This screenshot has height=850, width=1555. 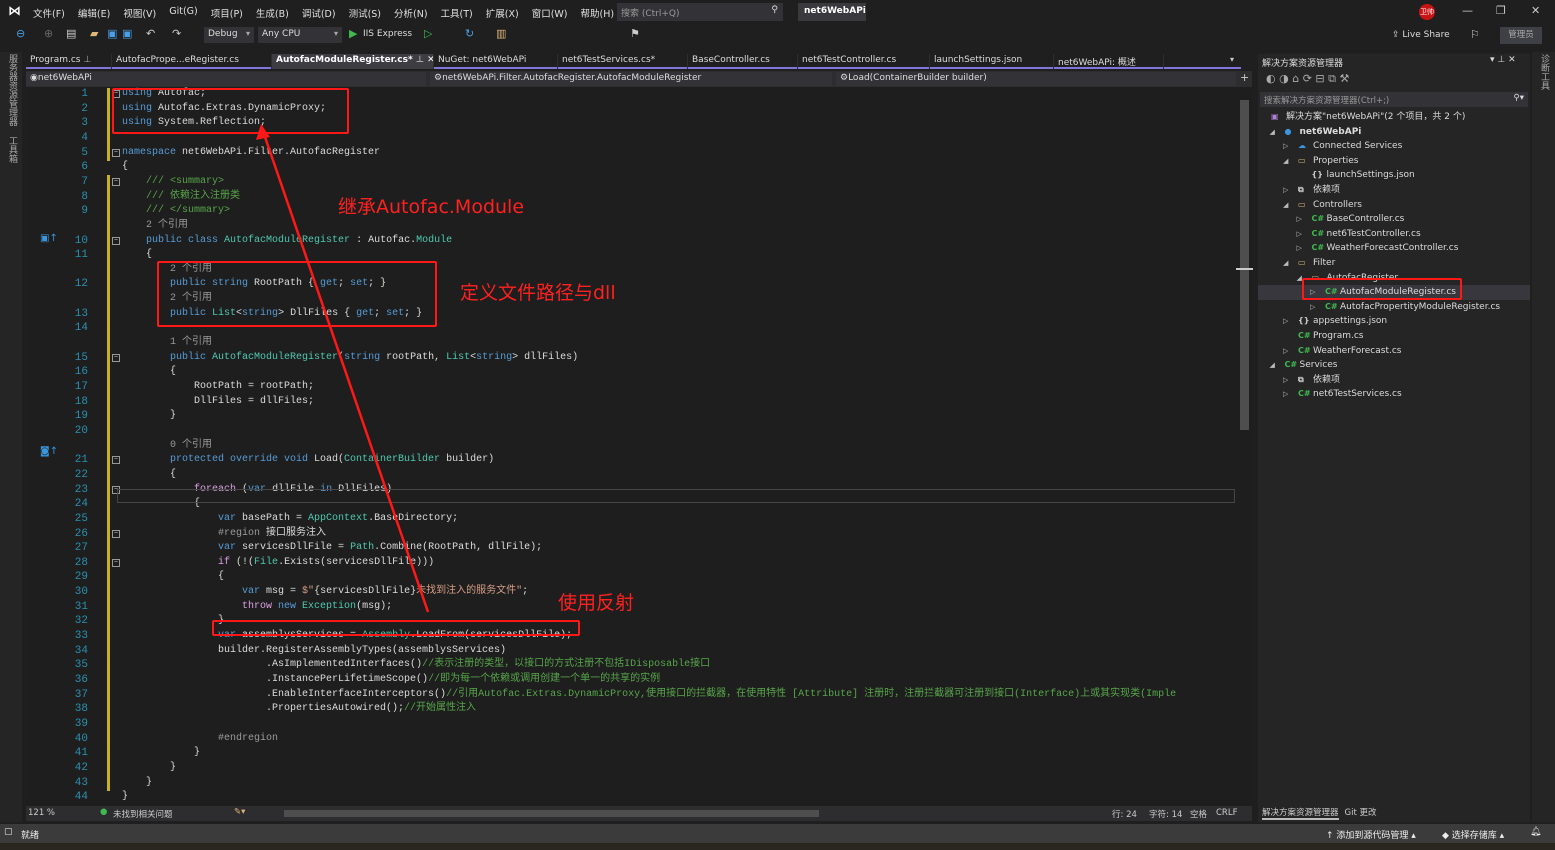 I want to click on arrow-head, so click(x=263, y=132).